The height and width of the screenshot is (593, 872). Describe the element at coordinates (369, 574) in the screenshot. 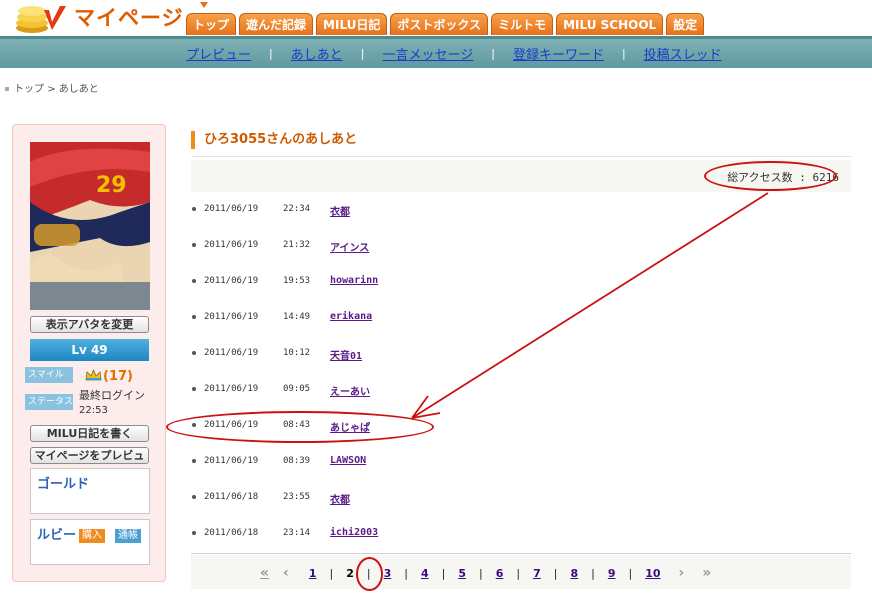

I see `current-page-annotation-circle` at that location.